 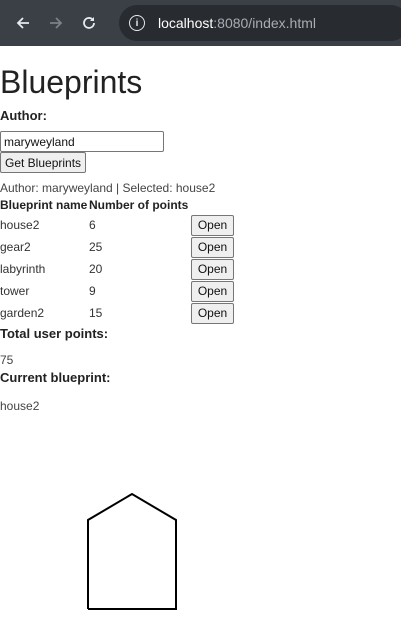 What do you see at coordinates (92, 225) in the screenshot?
I see `blueprint-points: 6` at bounding box center [92, 225].